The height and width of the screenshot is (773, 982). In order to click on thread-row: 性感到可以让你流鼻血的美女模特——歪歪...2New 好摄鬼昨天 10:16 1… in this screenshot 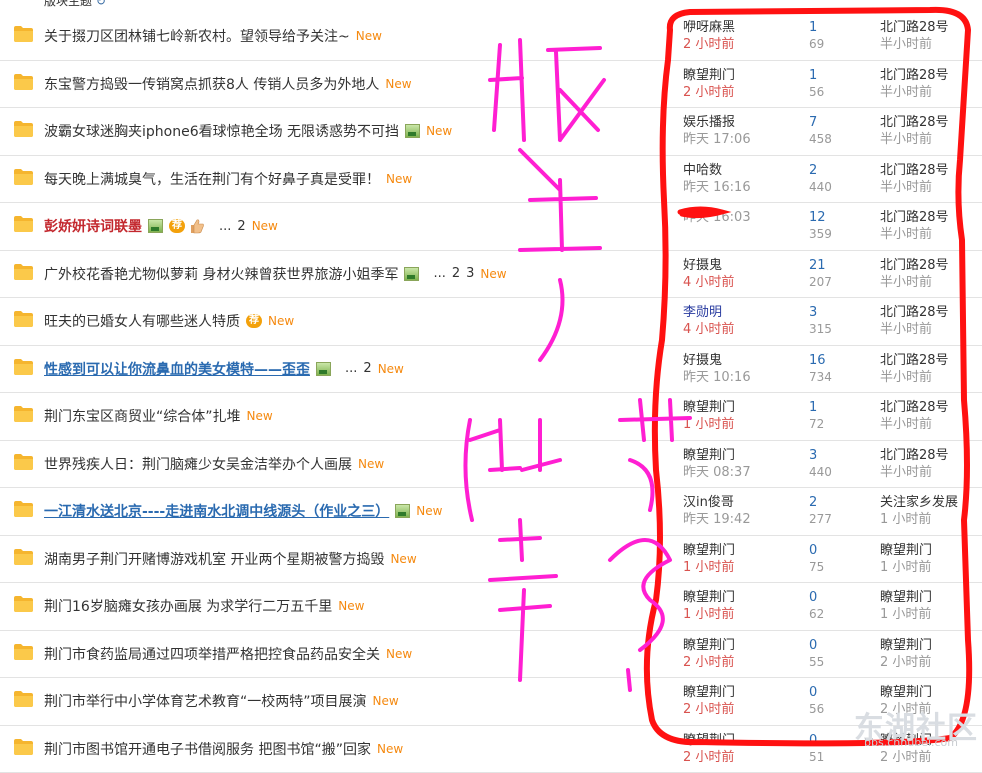, I will do `click(491, 370)`.